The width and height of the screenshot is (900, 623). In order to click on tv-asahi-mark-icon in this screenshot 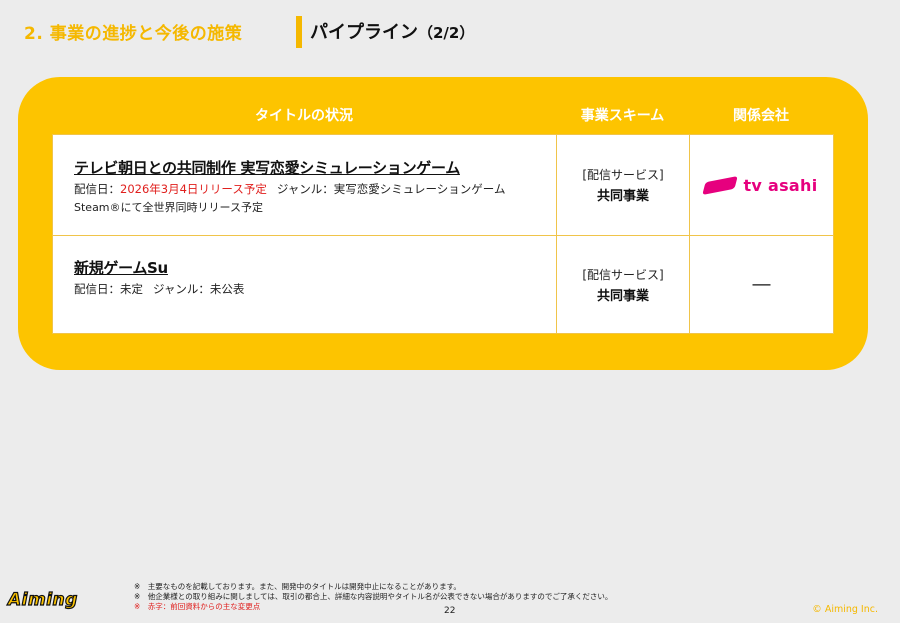, I will do `click(720, 185)`.